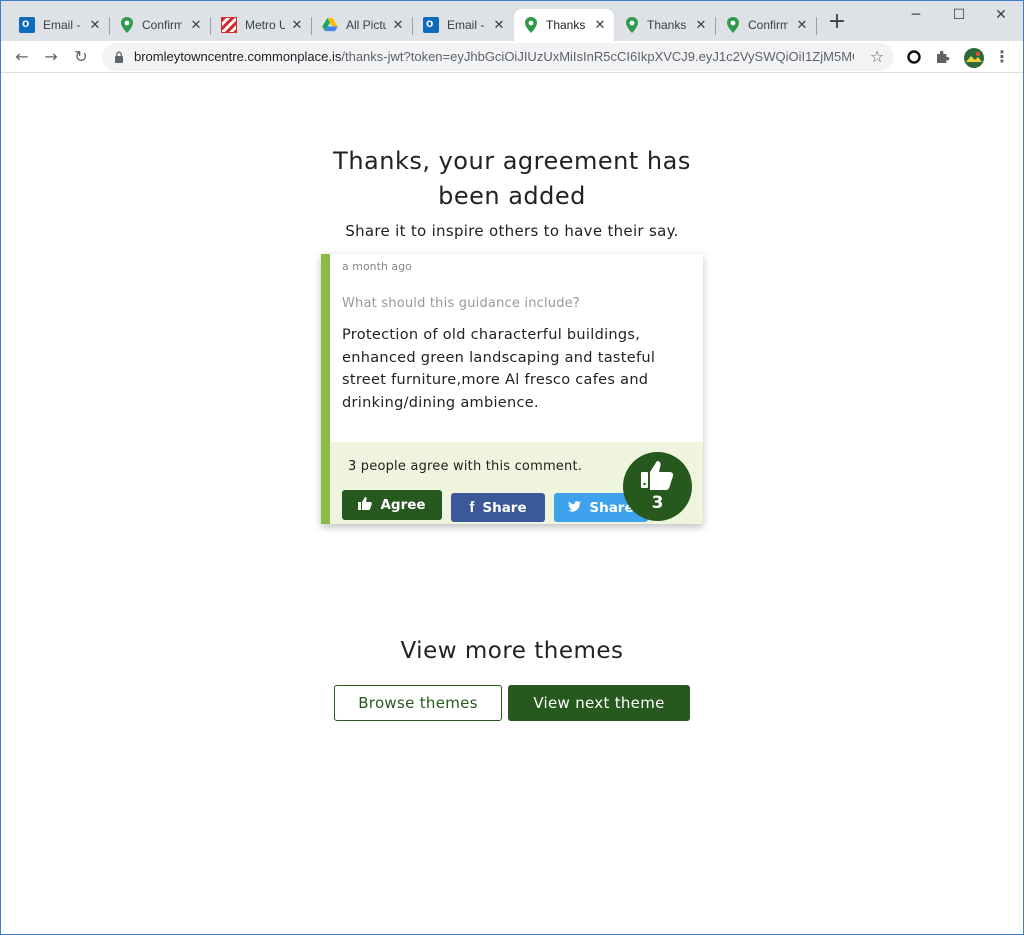  I want to click on tab-metro: Metro U ✕, so click(261, 25).